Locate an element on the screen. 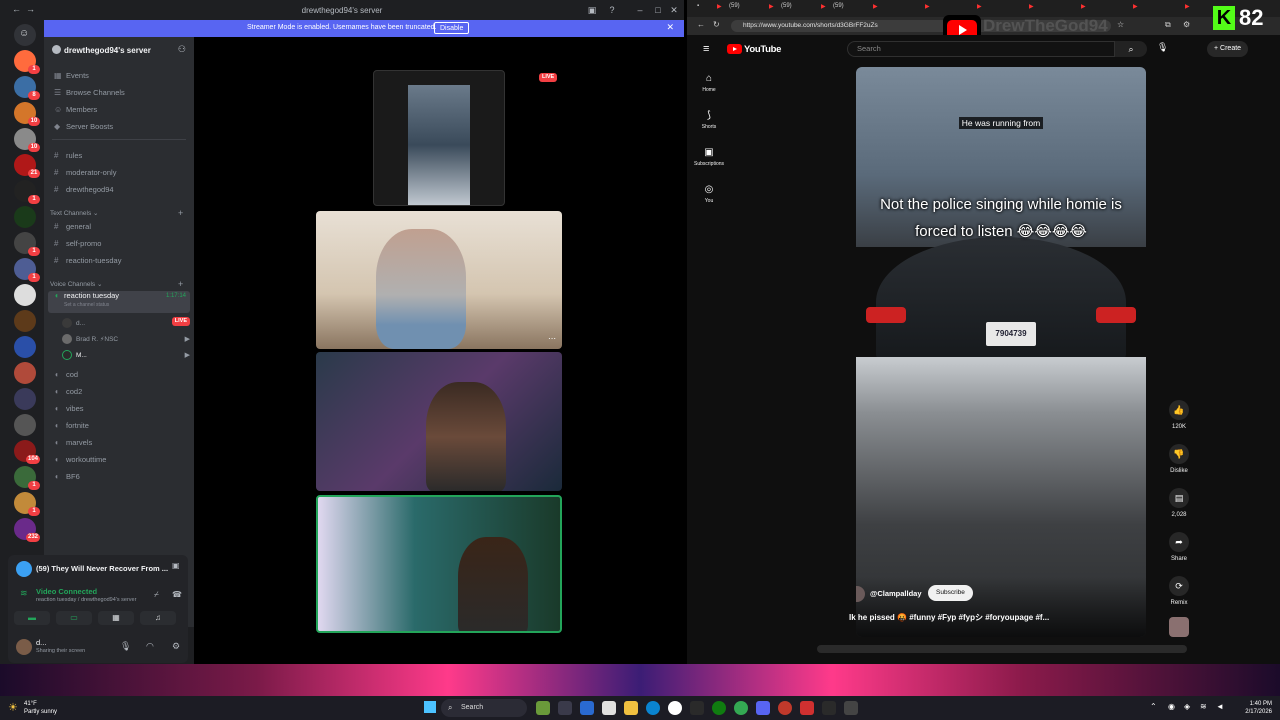  channel-moderator-only: # moderator-only is located at coordinates (119, 173).